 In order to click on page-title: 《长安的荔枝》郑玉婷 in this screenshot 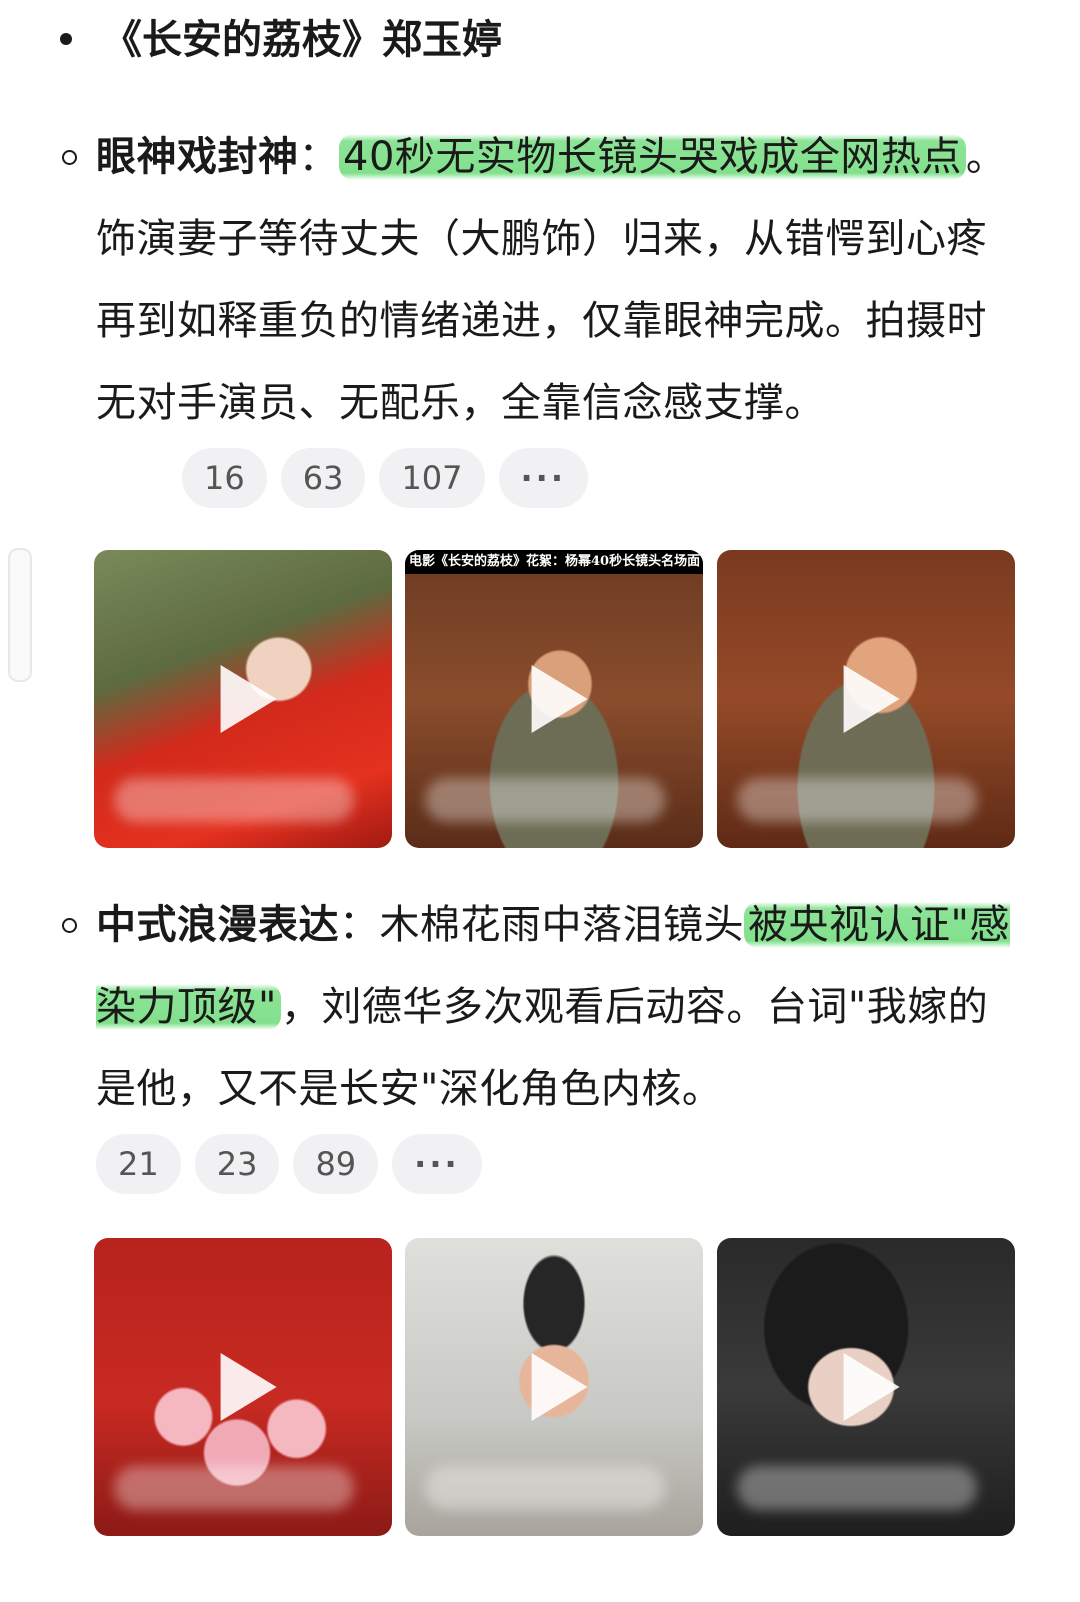, I will do `click(281, 40)`.